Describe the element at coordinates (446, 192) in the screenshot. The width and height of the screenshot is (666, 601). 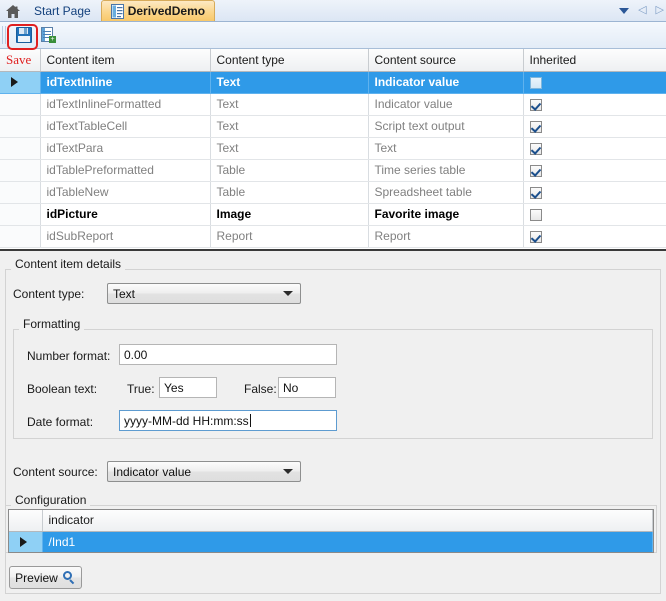
I see `cell-content-source: Spreadsheet table` at that location.